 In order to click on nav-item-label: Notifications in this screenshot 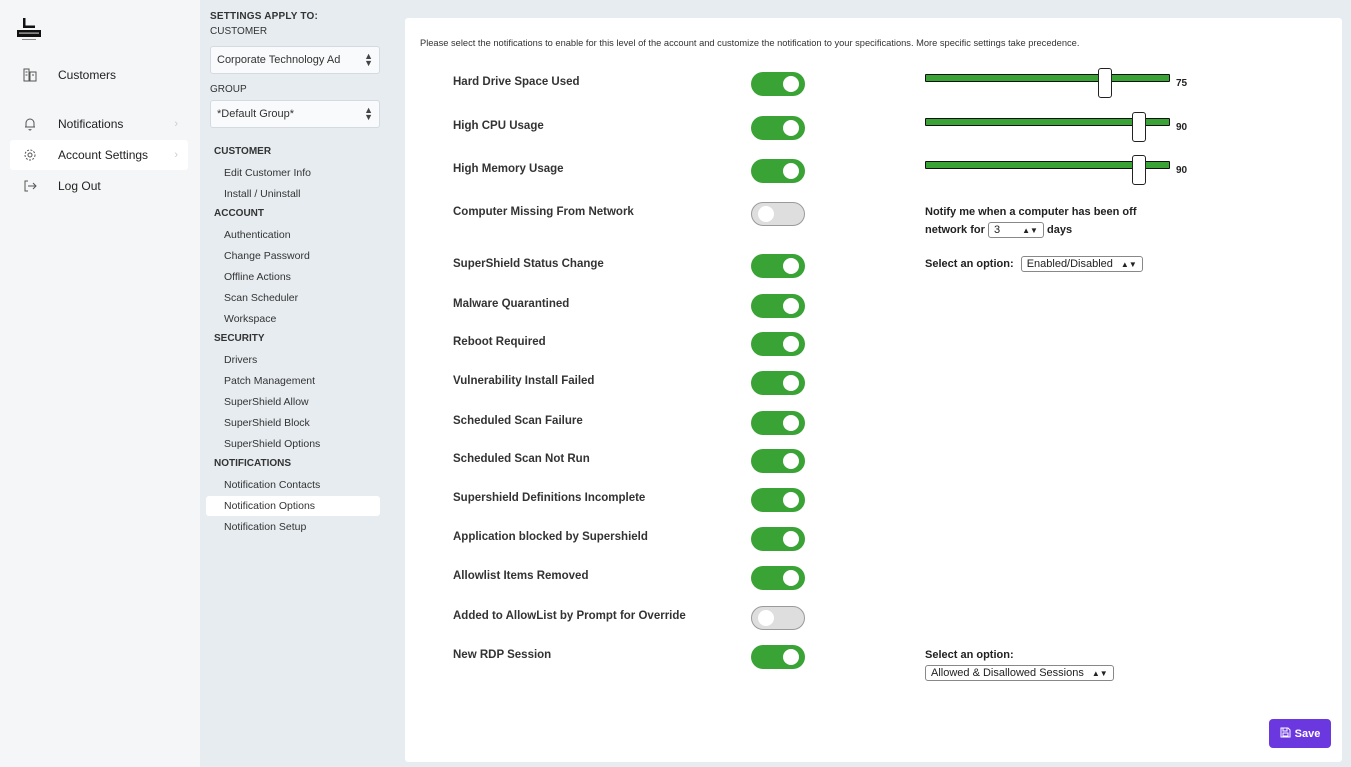, I will do `click(91, 124)`.